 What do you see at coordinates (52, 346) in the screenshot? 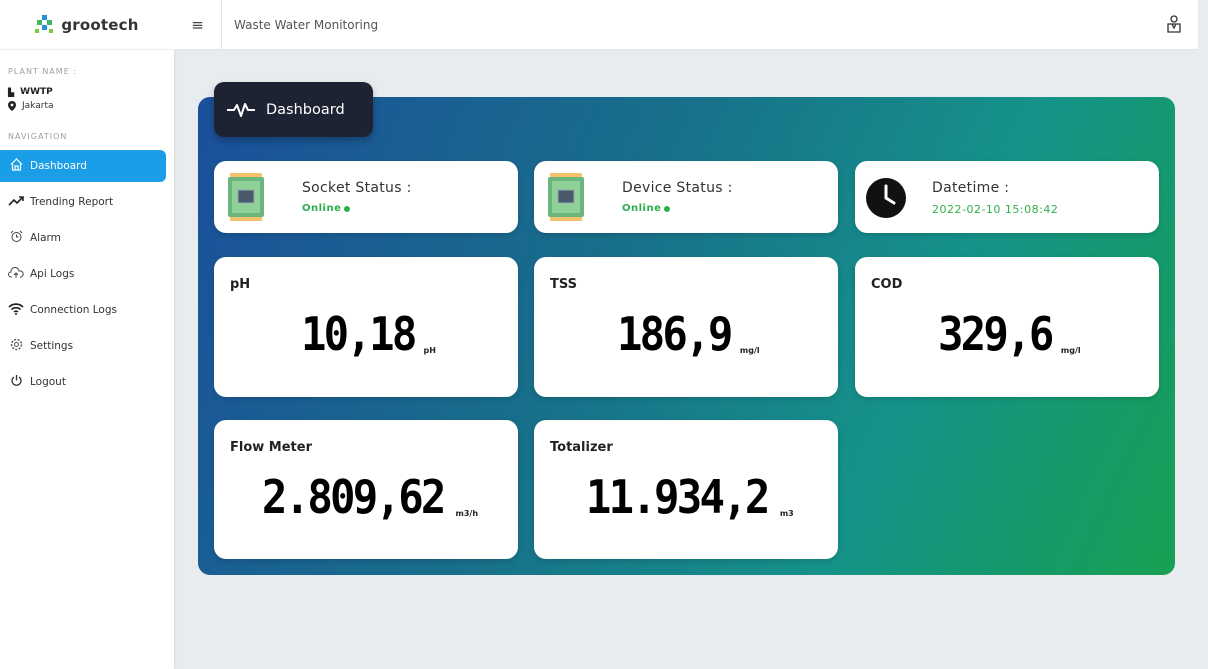
I see `sidebar-item-label: Settings` at bounding box center [52, 346].